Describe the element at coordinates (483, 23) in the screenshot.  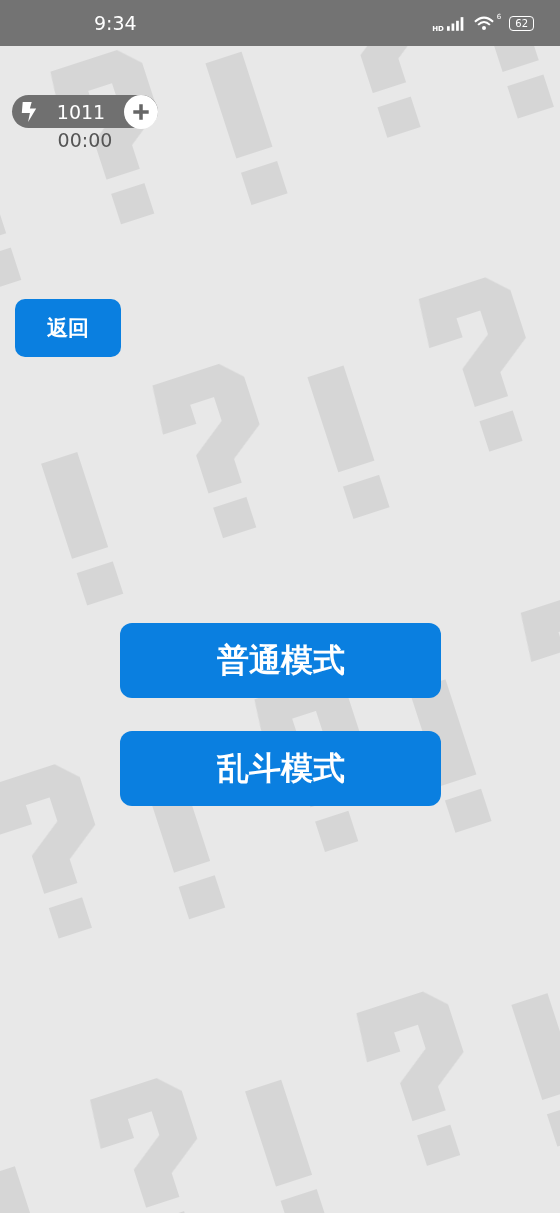
I see `wifi-icon` at that location.